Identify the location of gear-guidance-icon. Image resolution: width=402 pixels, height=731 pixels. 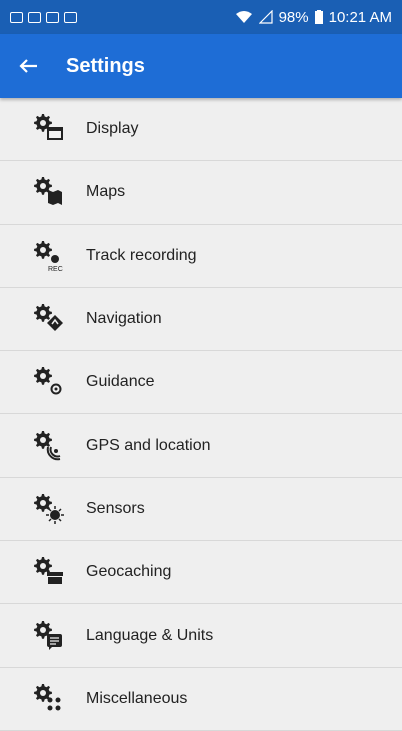
(49, 382).